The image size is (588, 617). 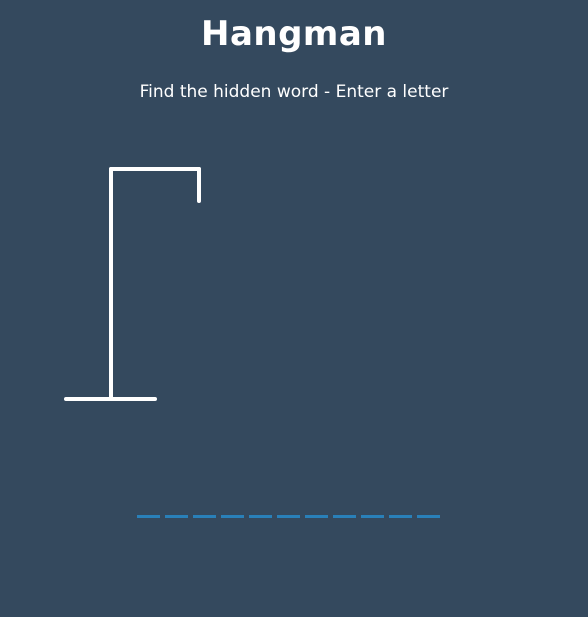 What do you see at coordinates (132, 284) in the screenshot?
I see `hangman-gallows` at bounding box center [132, 284].